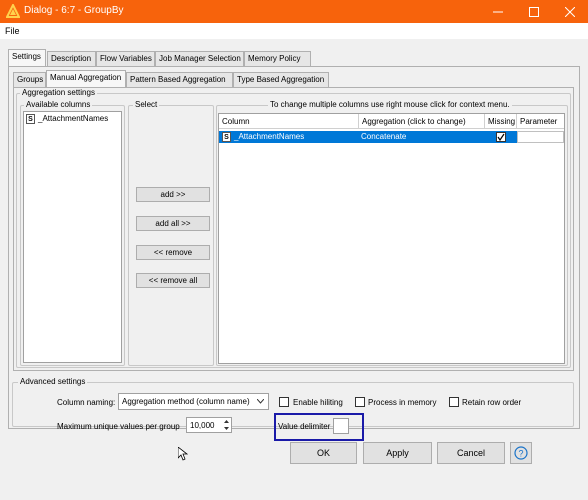 The width and height of the screenshot is (588, 500). Describe the element at coordinates (397, 453) in the screenshot. I see `apply-button: Apply` at that location.